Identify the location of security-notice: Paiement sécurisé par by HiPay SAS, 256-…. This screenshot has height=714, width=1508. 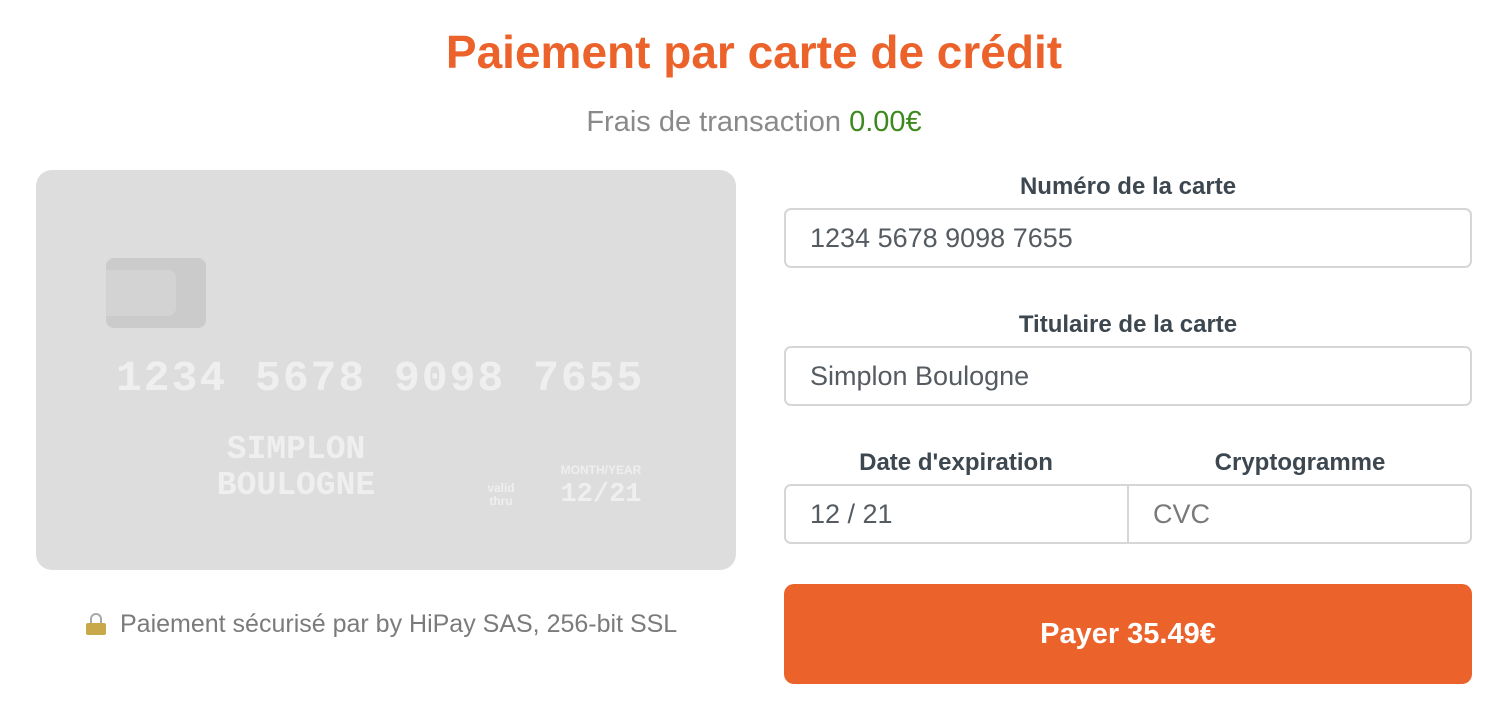
(381, 624).